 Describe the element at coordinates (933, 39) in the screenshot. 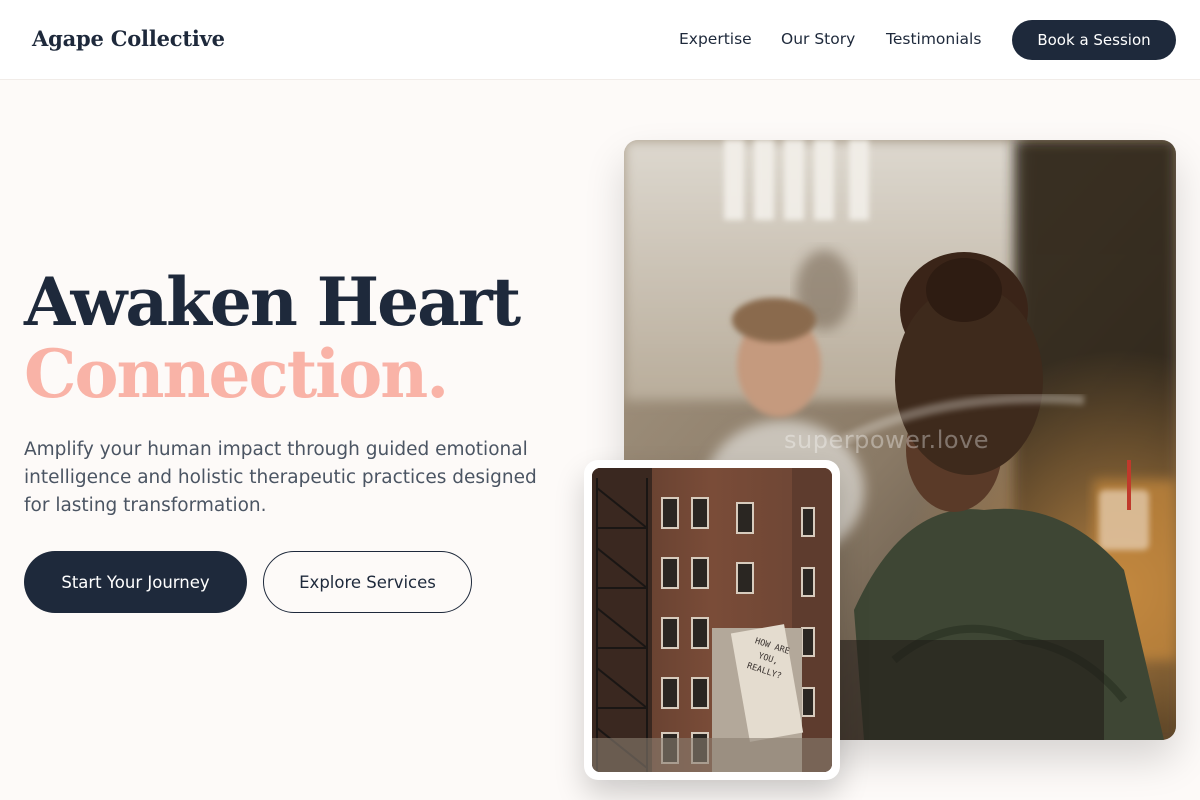

I see `nav-link-testimonials: Testimonials` at that location.